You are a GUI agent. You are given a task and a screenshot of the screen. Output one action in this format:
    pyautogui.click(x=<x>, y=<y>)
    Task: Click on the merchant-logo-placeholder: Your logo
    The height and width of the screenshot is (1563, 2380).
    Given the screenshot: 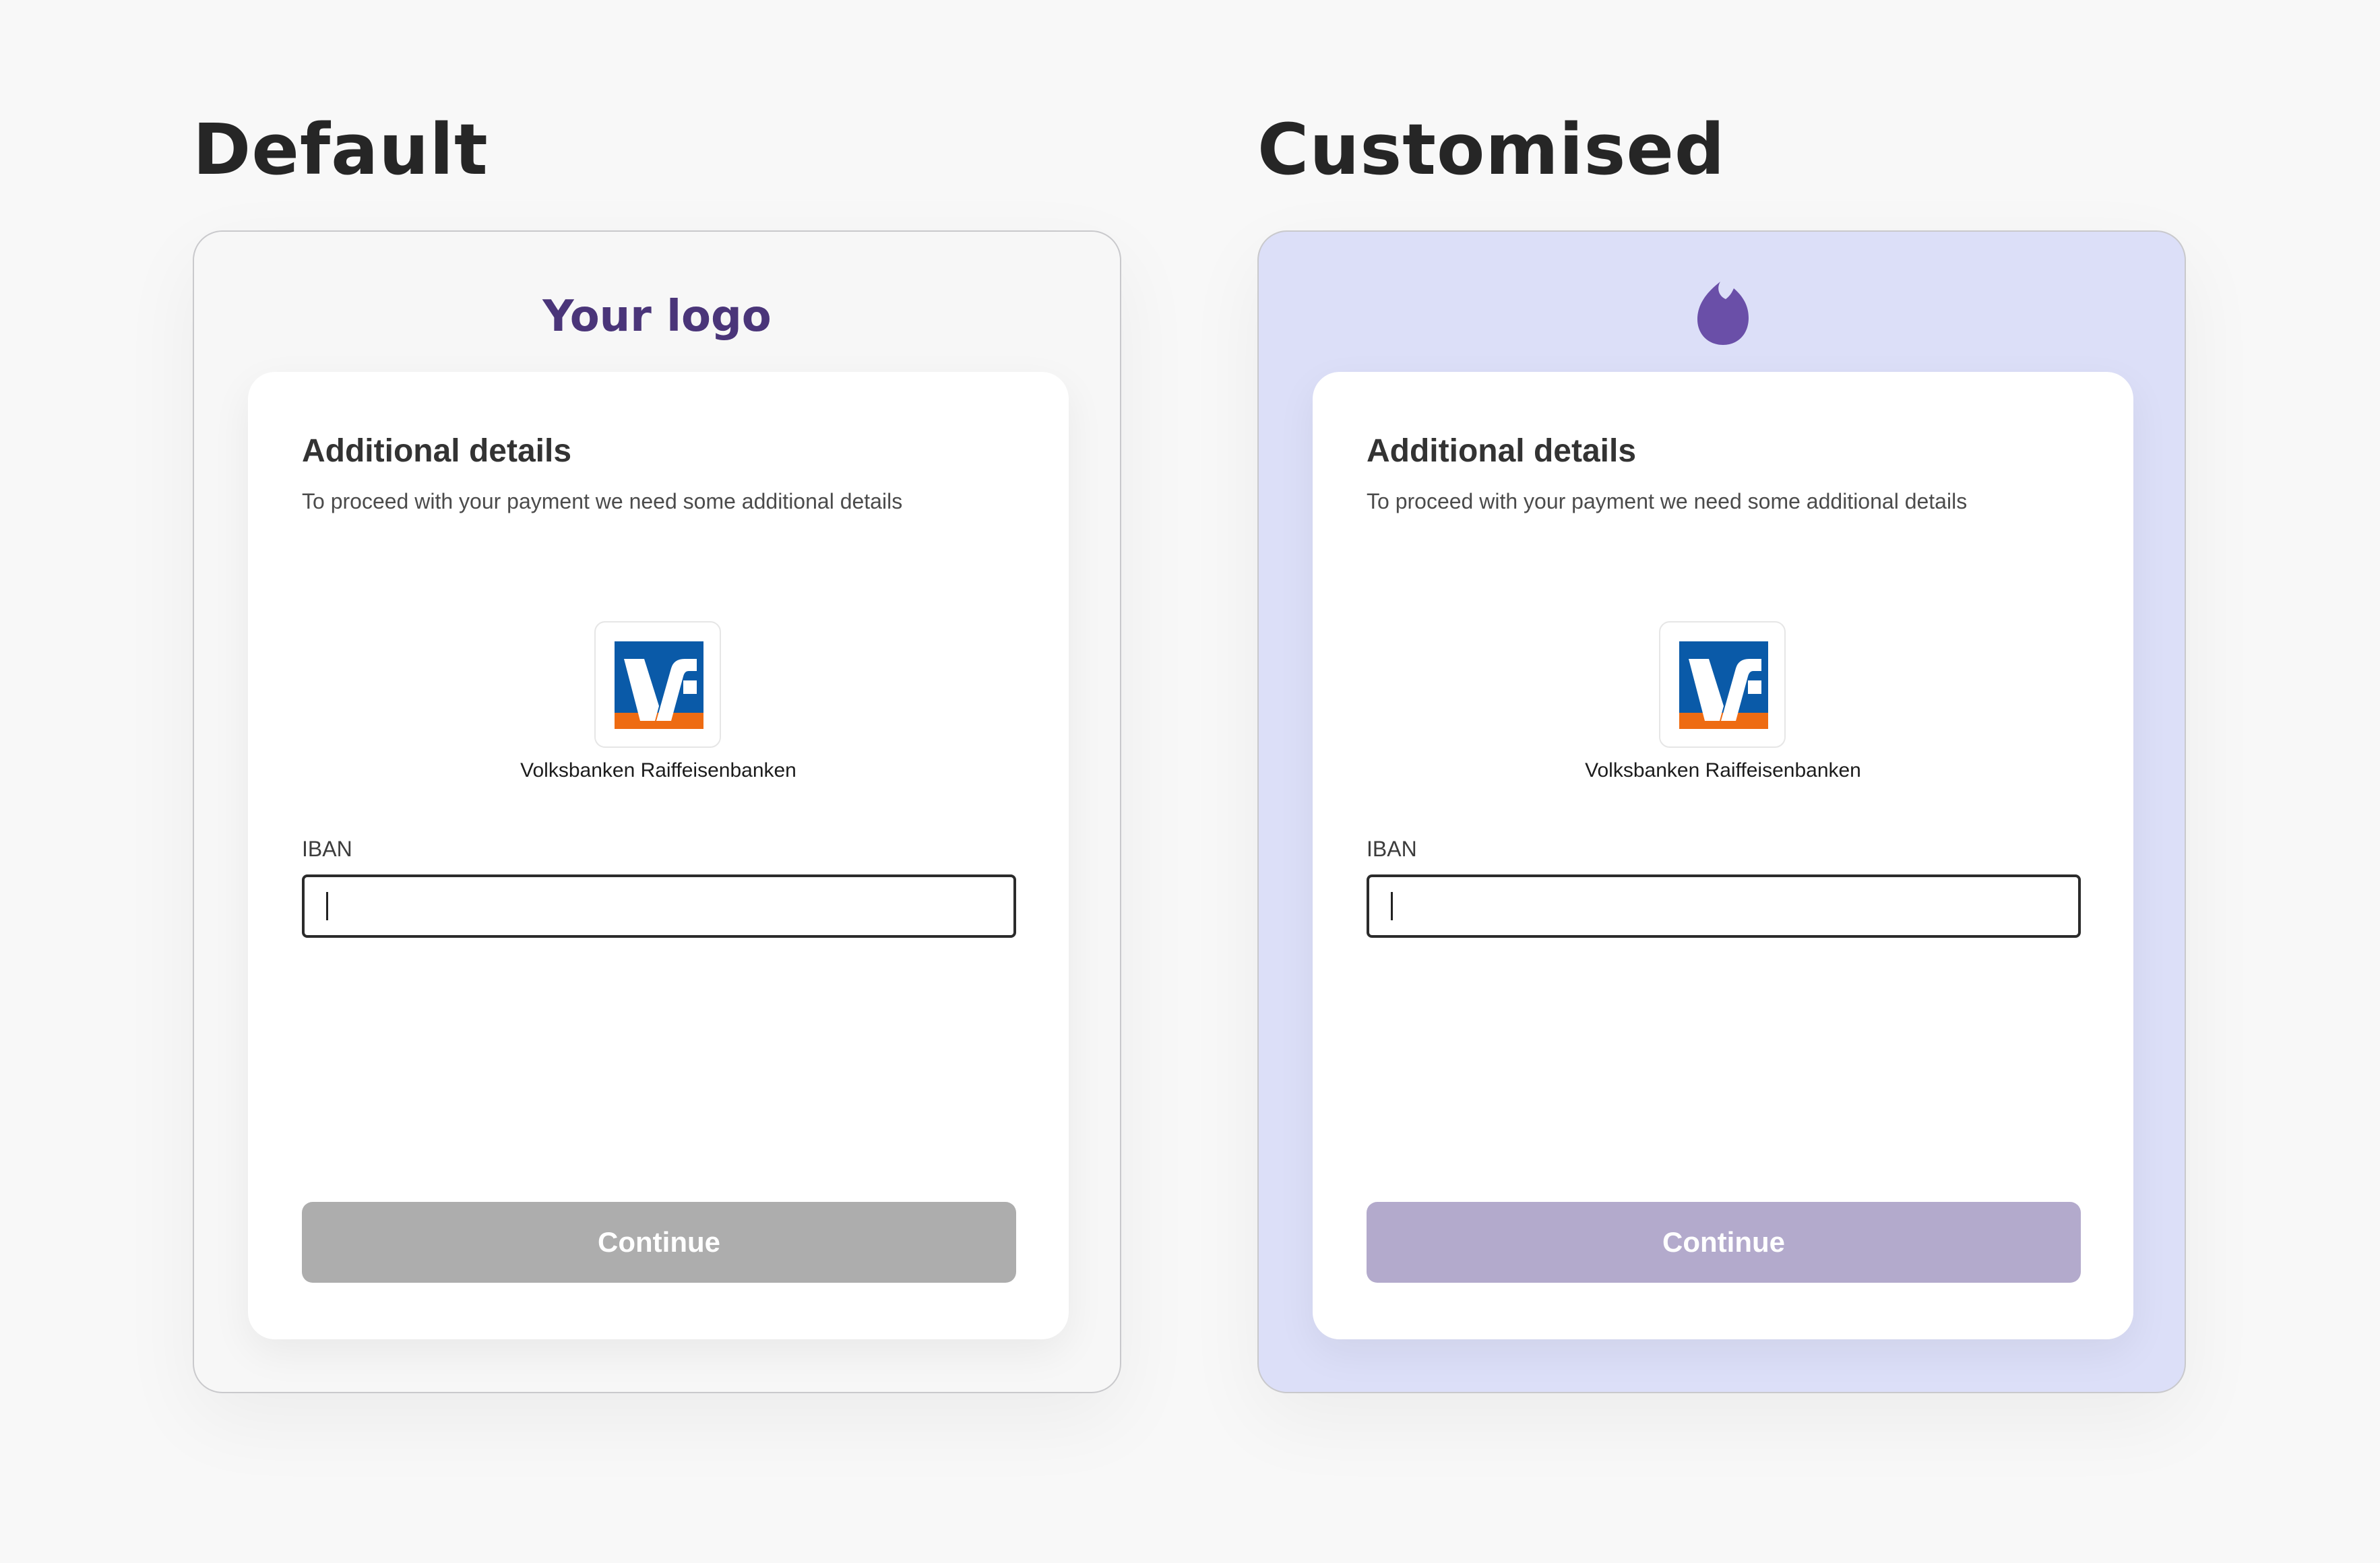 What is the action you would take?
    pyautogui.click(x=657, y=317)
    